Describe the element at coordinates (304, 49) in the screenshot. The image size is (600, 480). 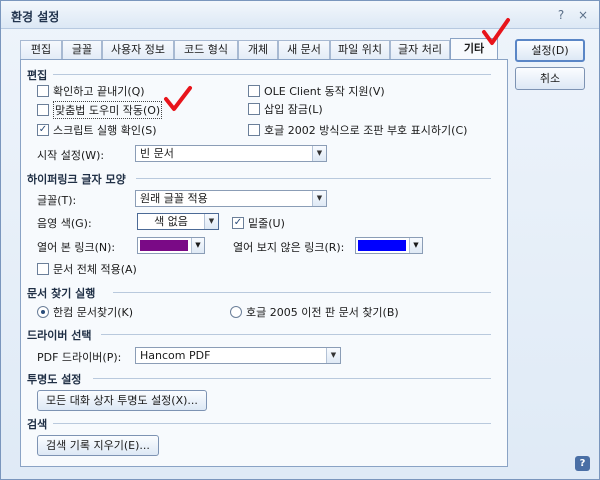
I see `tab-new-document: 새 문서` at that location.